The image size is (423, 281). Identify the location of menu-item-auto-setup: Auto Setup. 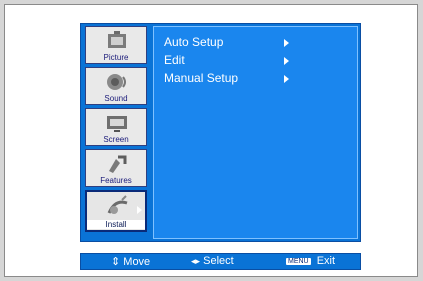
(193, 43).